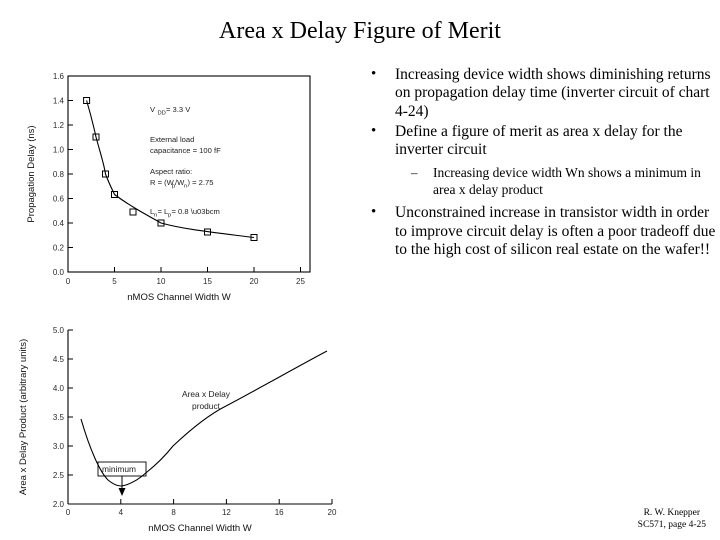 The height and width of the screenshot is (540, 720). Describe the element at coordinates (163, 211) in the screenshot. I see `svg-text: = L` at that location.